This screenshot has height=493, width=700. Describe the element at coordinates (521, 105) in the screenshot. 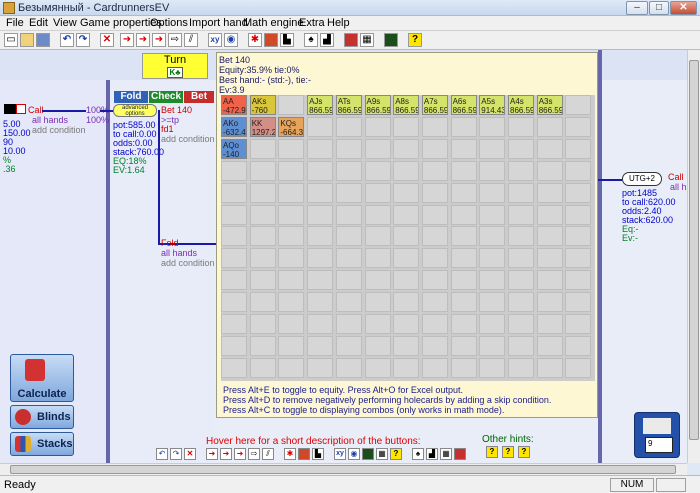

I see `hand-cell-a4s: A4s 866.59` at that location.